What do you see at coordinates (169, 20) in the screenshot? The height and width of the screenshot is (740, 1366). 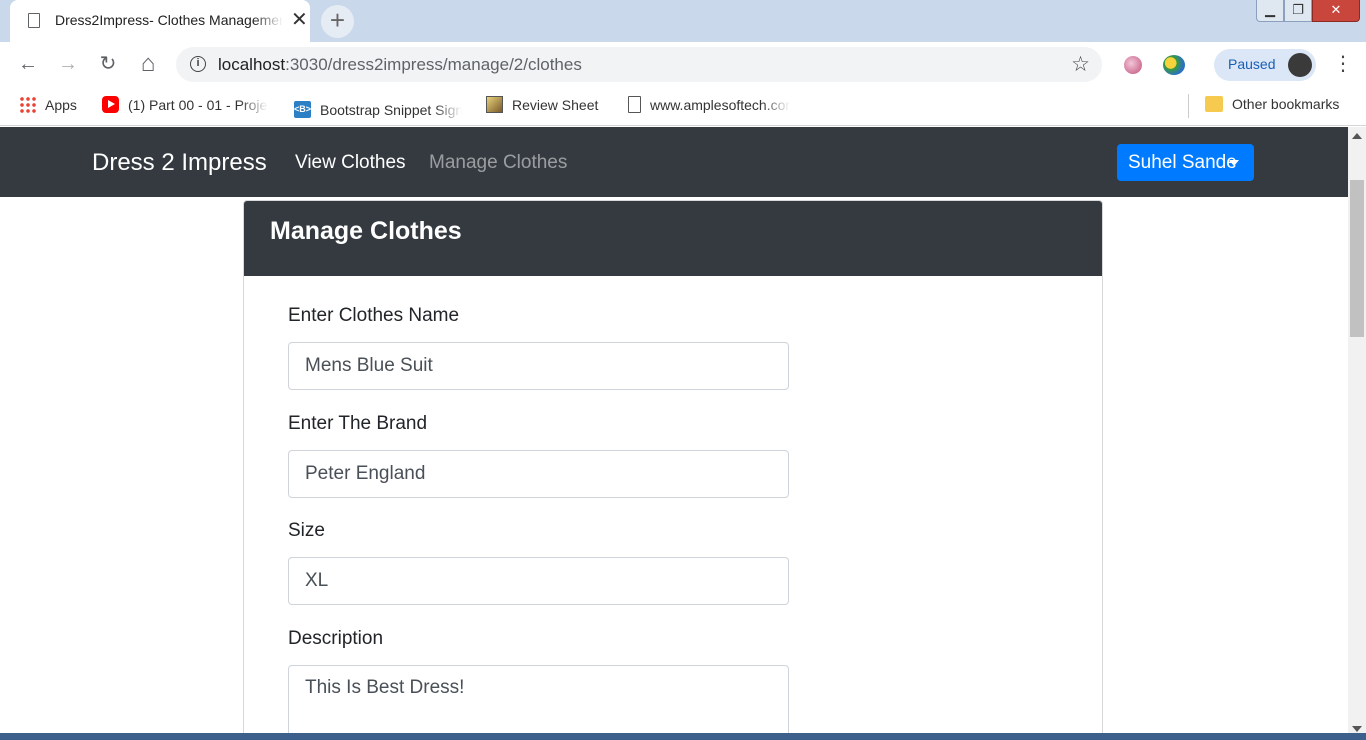 I see `tab-title: Dress2Impress- Clothes Management` at bounding box center [169, 20].